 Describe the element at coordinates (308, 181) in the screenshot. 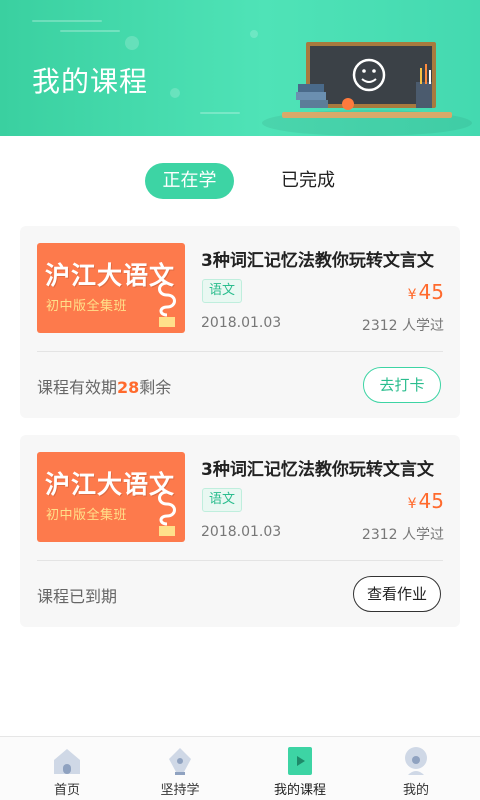

I see `tab-completed: 已完成` at that location.